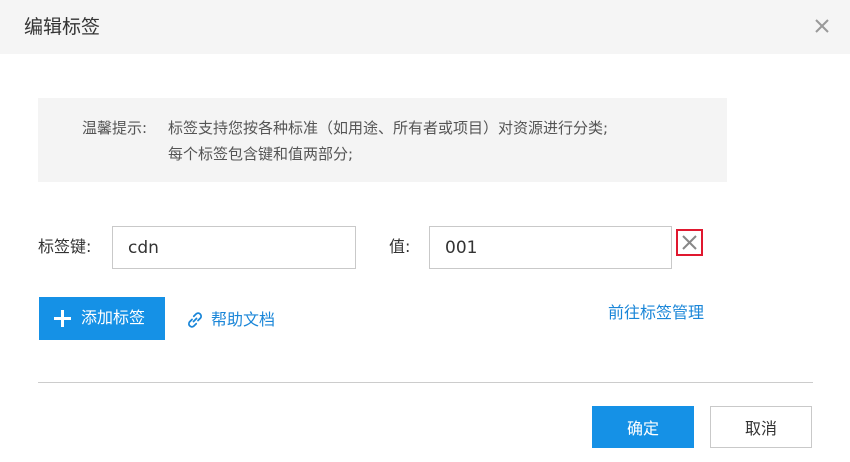 Image resolution: width=850 pixels, height=462 pixels. I want to click on dialog-header: 编辑标签, so click(425, 27).